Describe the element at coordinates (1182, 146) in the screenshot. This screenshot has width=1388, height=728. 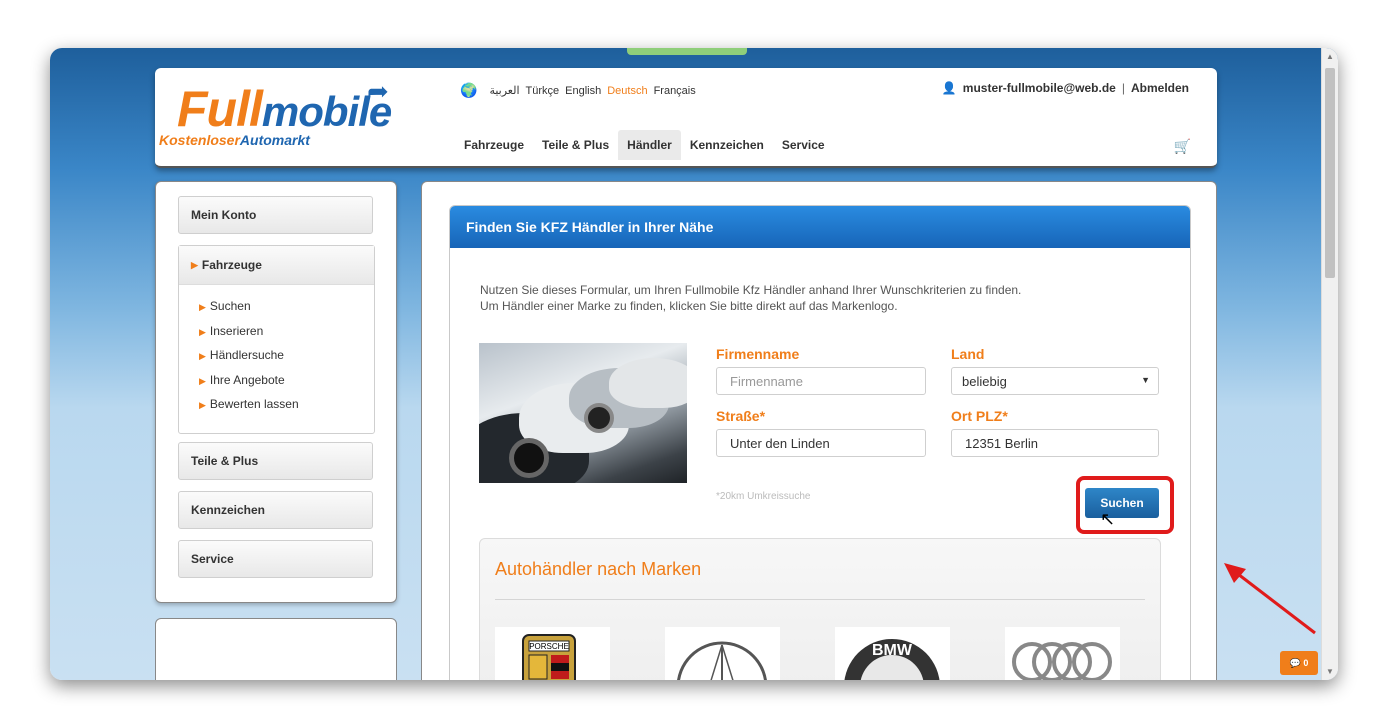
I see `cart-icon: 🛒` at that location.